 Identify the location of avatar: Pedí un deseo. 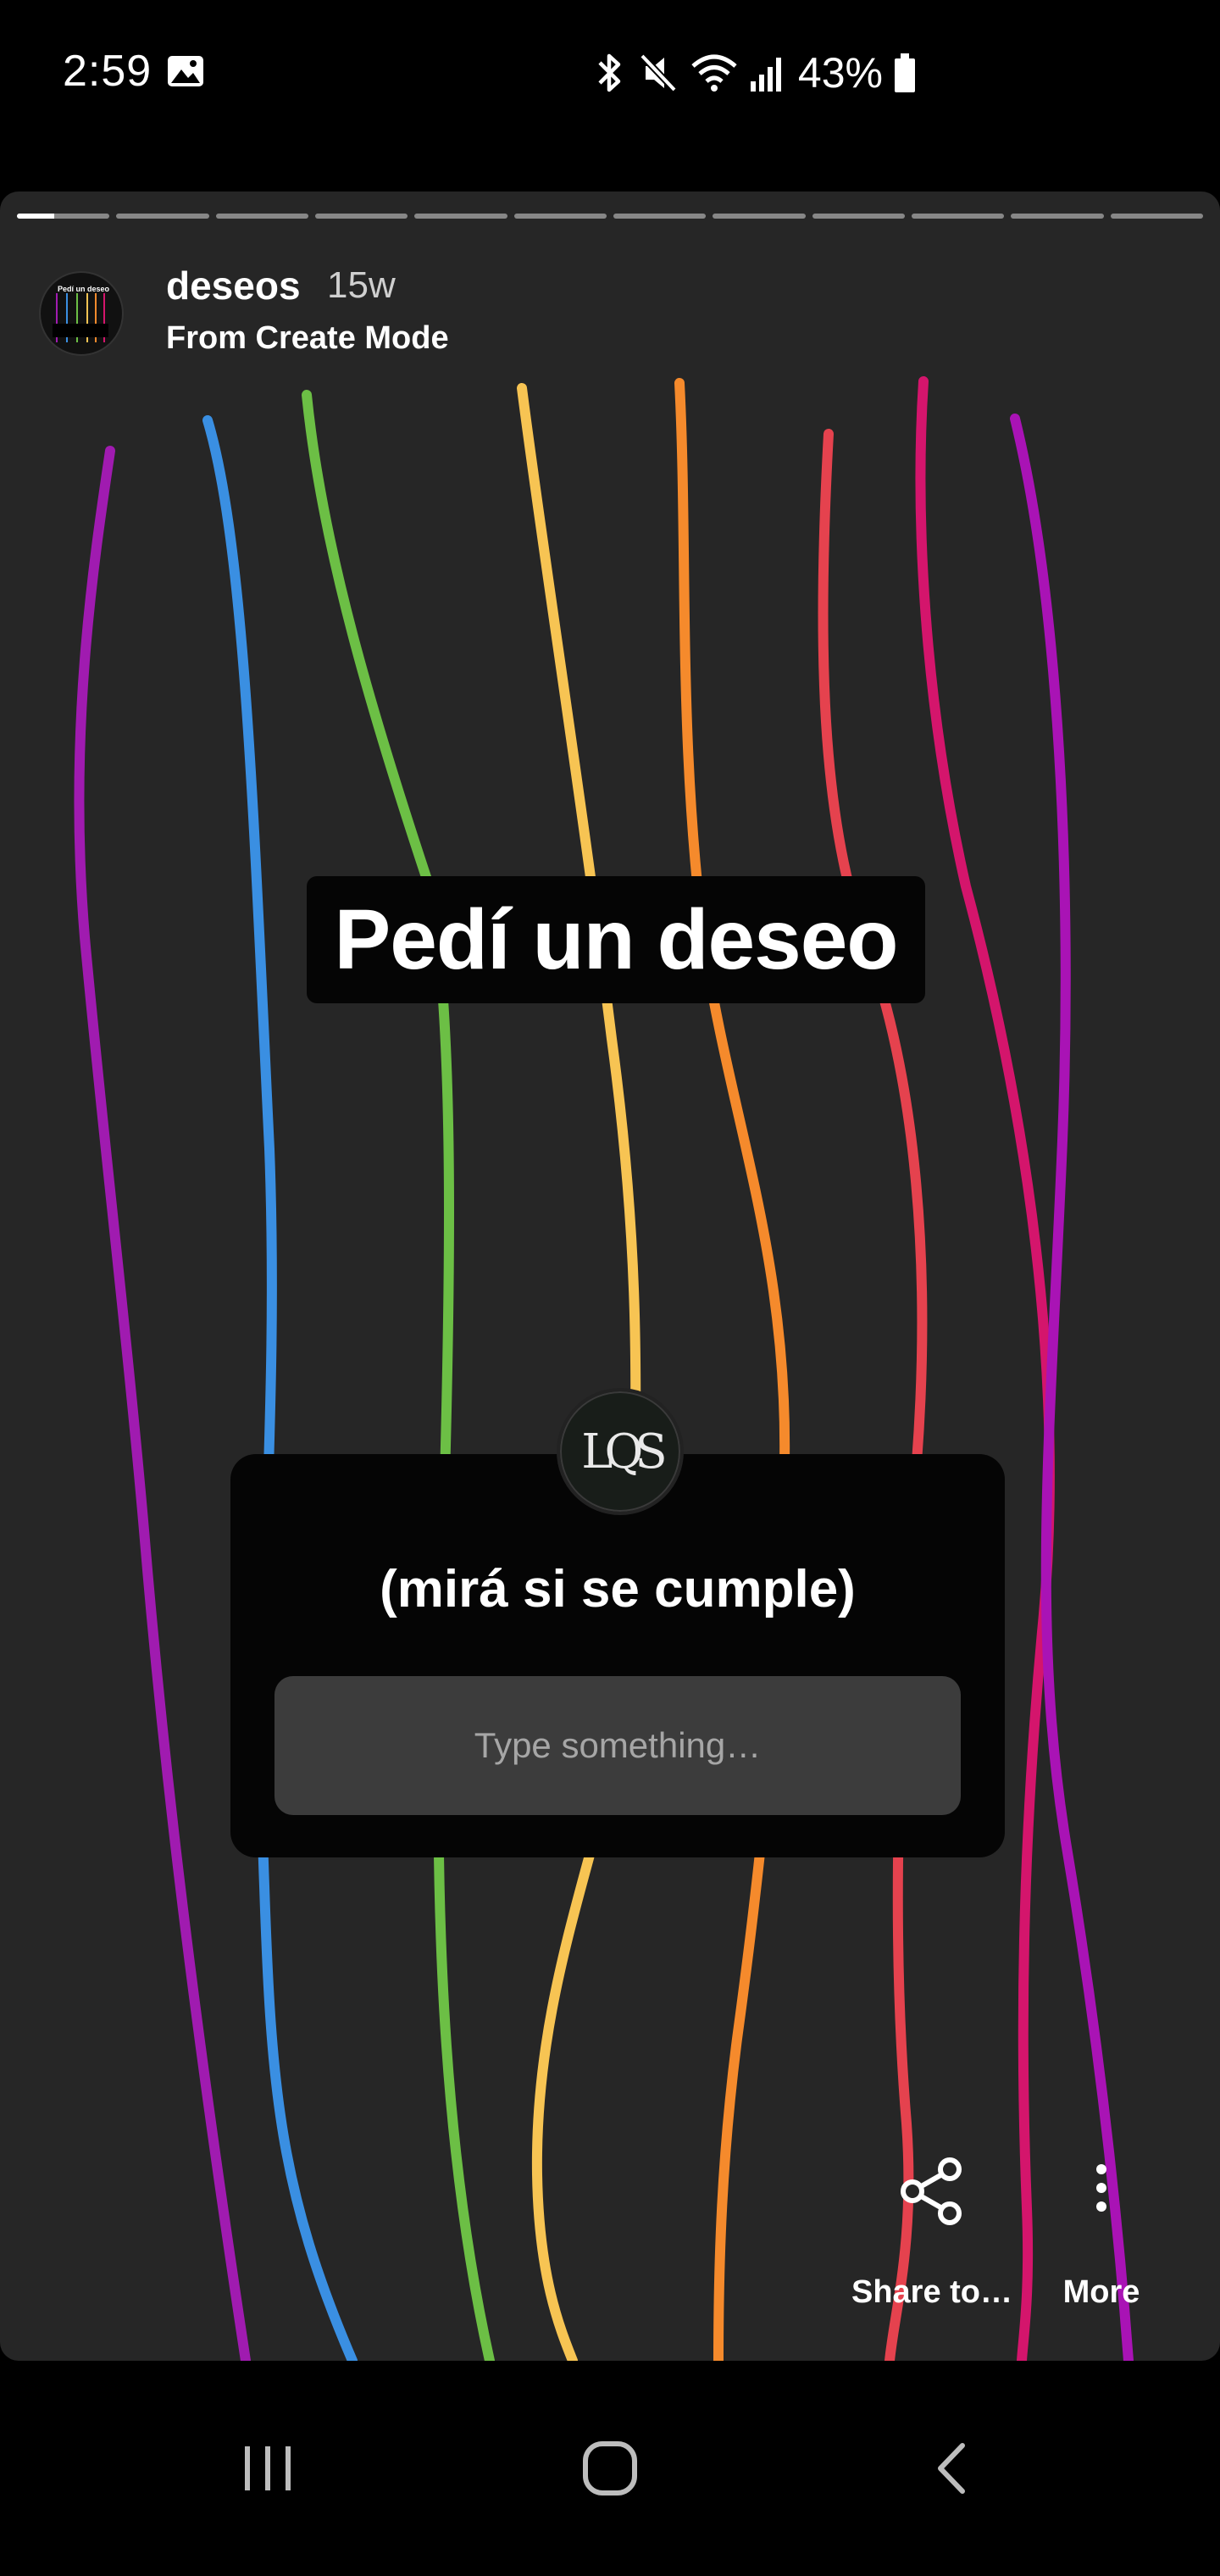
(81, 313).